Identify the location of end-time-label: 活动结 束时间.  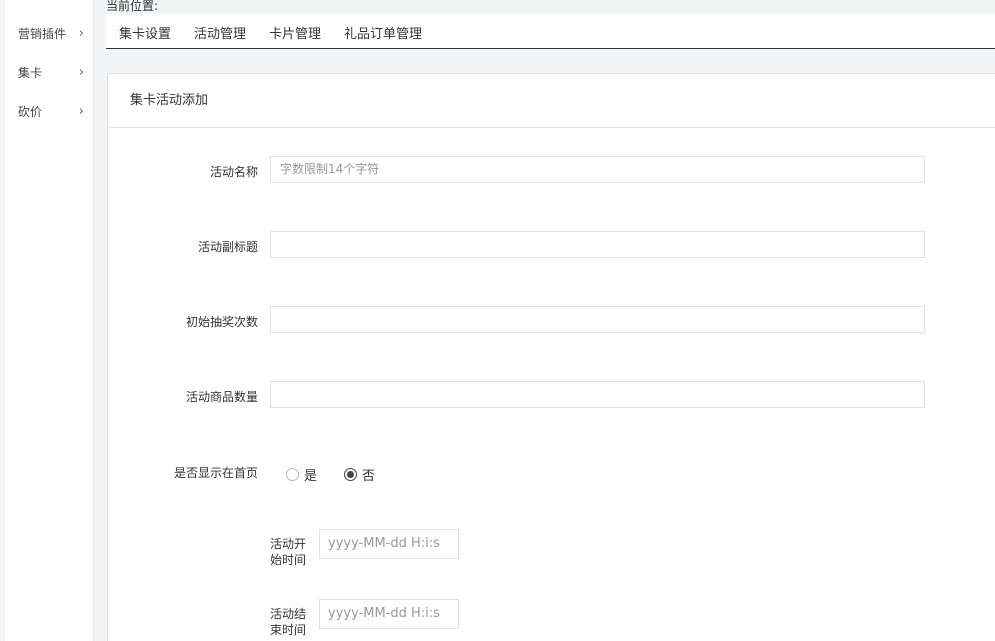
(290, 622).